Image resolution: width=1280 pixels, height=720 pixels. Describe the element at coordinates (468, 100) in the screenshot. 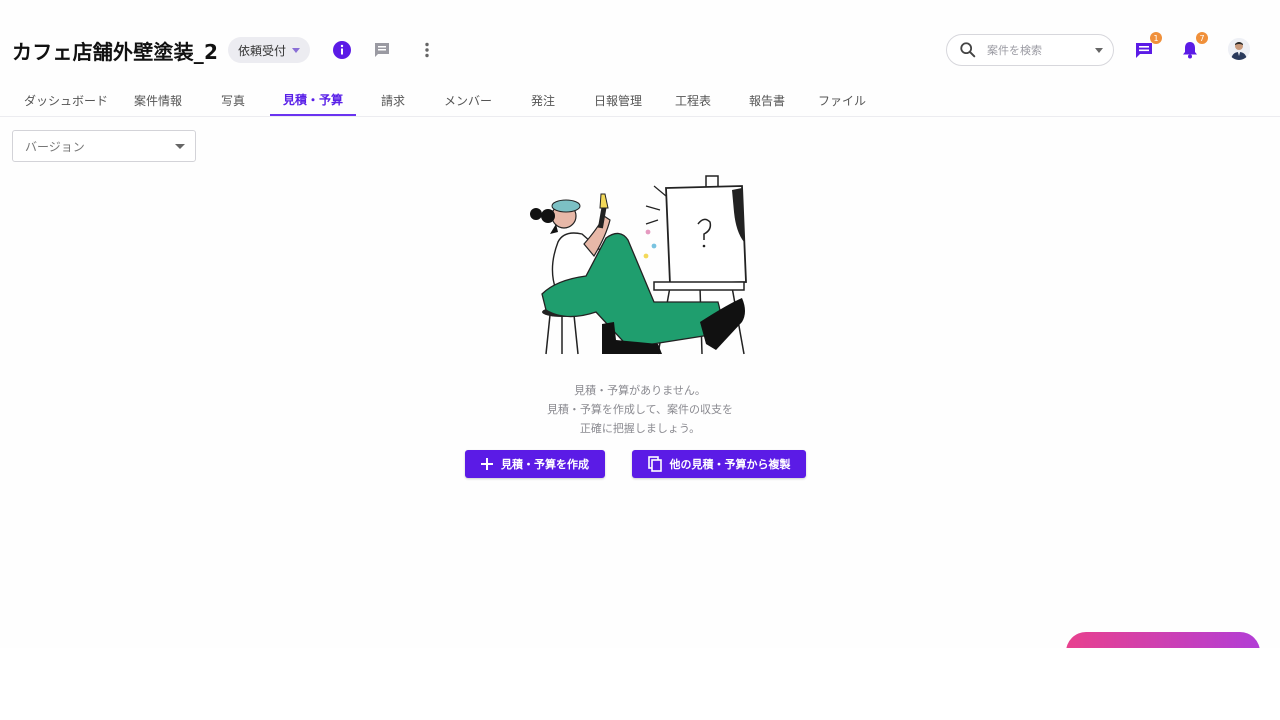

I see `tab-members: メンバー` at that location.